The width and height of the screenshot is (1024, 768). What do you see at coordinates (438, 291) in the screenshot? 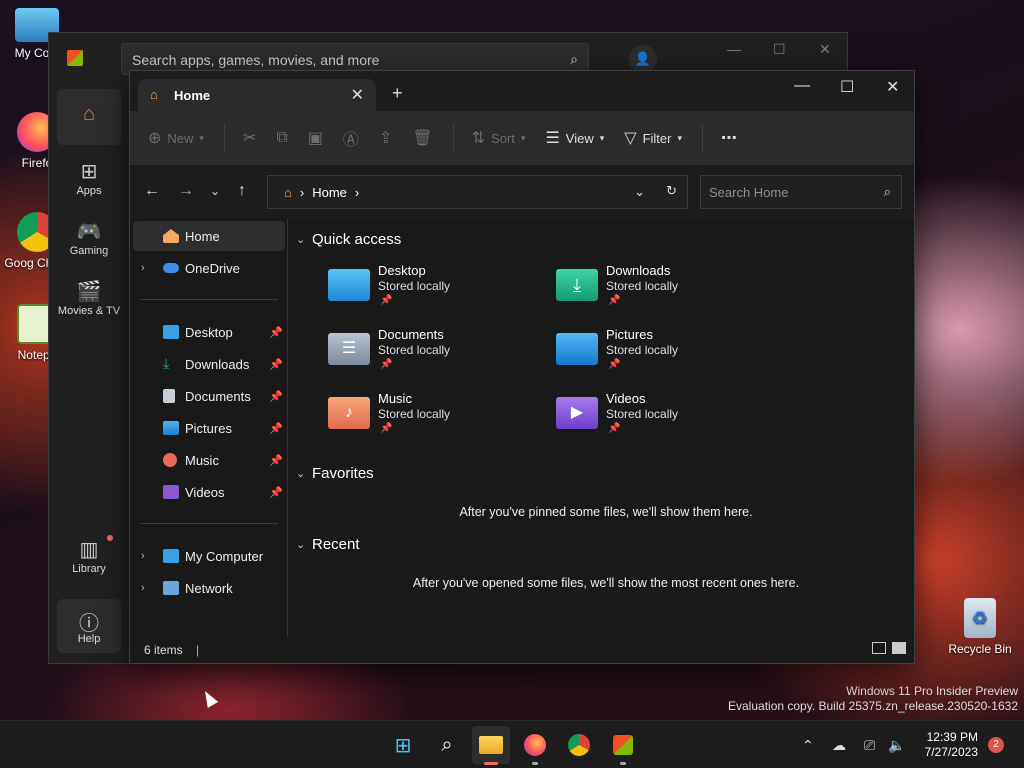
I see `quick-access-item: Desktop Stored locally 📌` at bounding box center [438, 291].